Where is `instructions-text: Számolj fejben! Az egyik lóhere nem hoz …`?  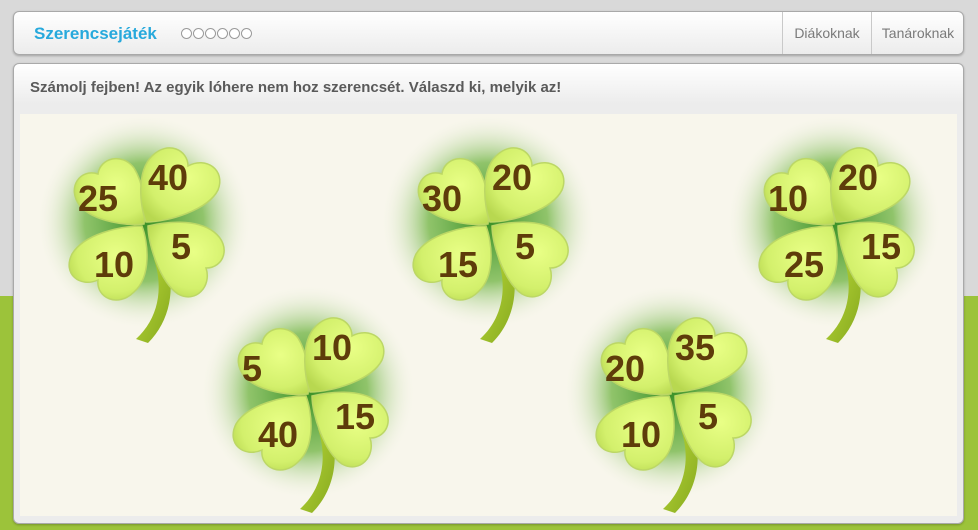 instructions-text: Számolj fejben! Az egyik lóhere nem hoz … is located at coordinates (296, 87).